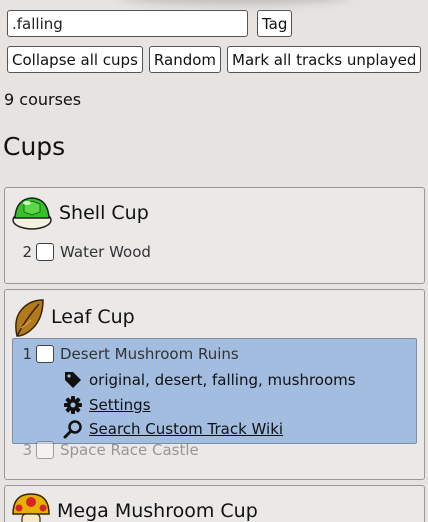 This screenshot has width=428, height=522. Describe the element at coordinates (149, 354) in the screenshot. I see `track-name: Desert Mushroom Ruins` at that location.